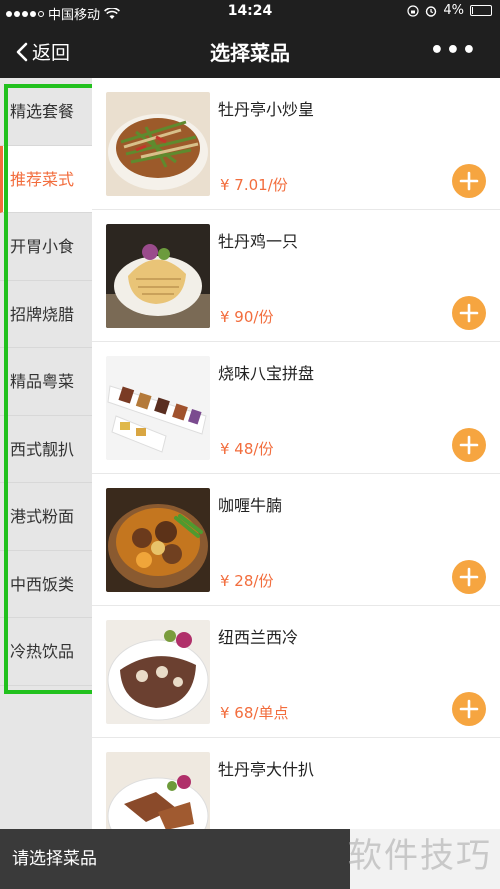  What do you see at coordinates (254, 713) in the screenshot?
I see `dish-price: ¥ 68/单点` at bounding box center [254, 713].